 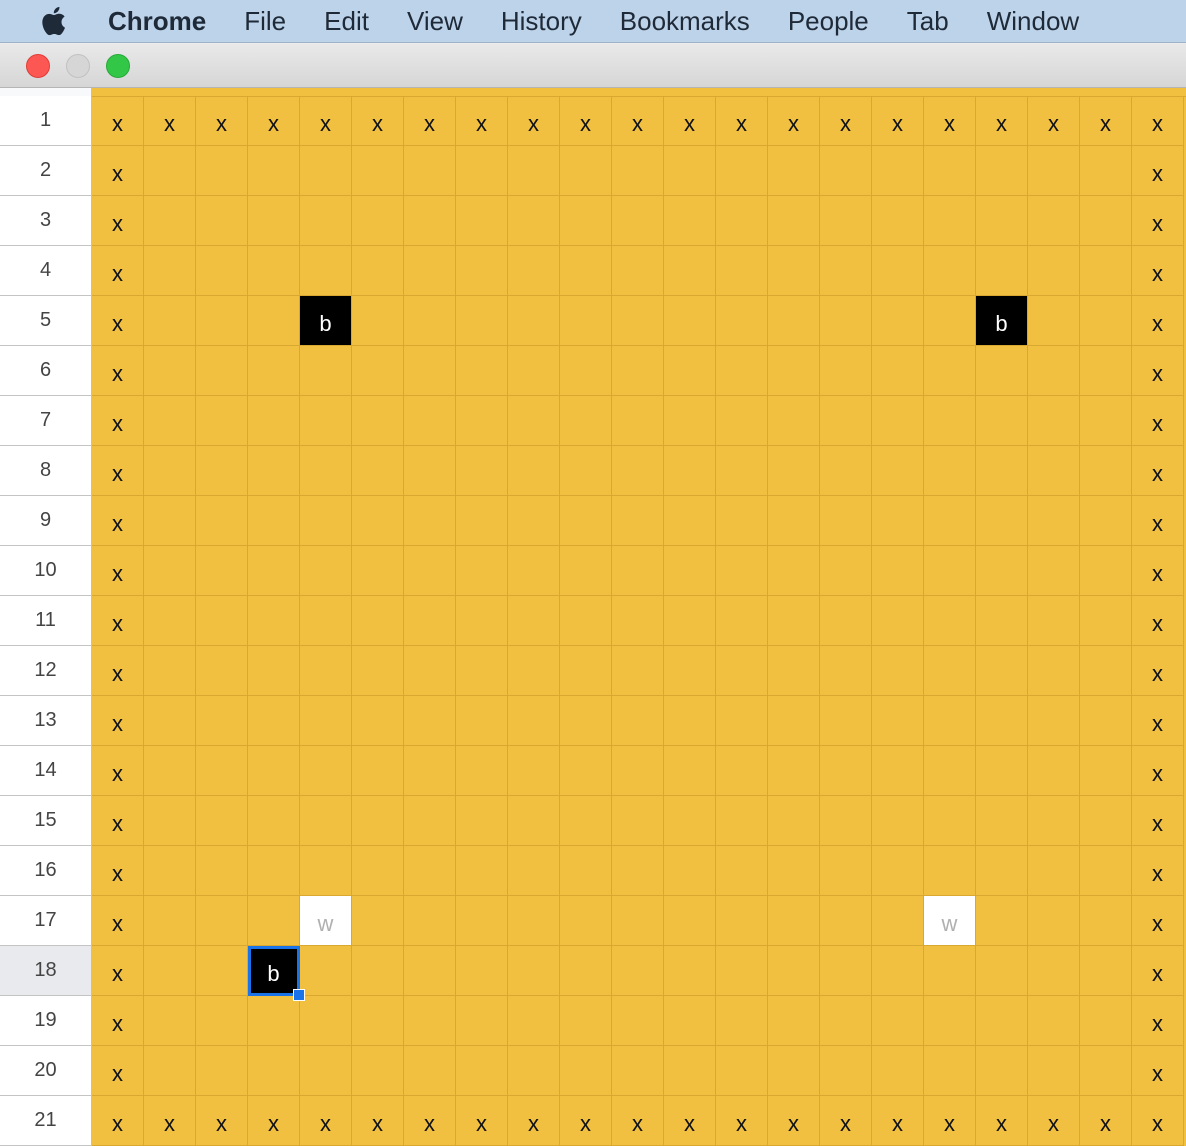 I want to click on row-header-9: 9, so click(x=46, y=521).